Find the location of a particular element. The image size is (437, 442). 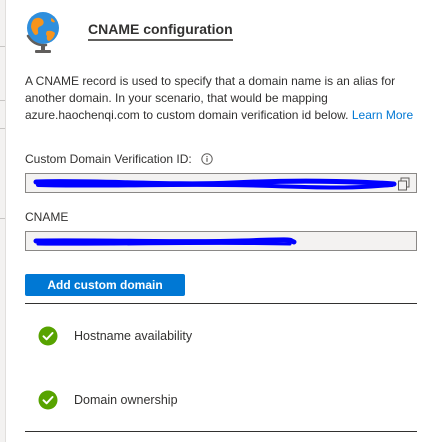

cname-label: CNAME is located at coordinates (47, 217).